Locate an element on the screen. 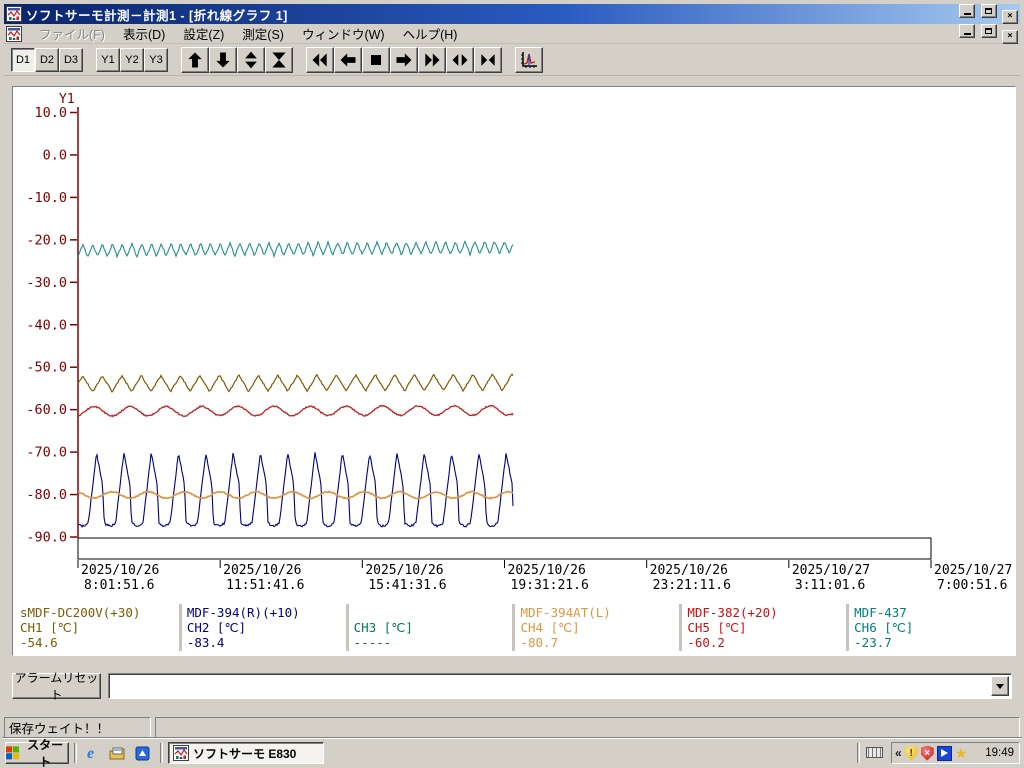  series-ch5 is located at coordinates (295, 411).